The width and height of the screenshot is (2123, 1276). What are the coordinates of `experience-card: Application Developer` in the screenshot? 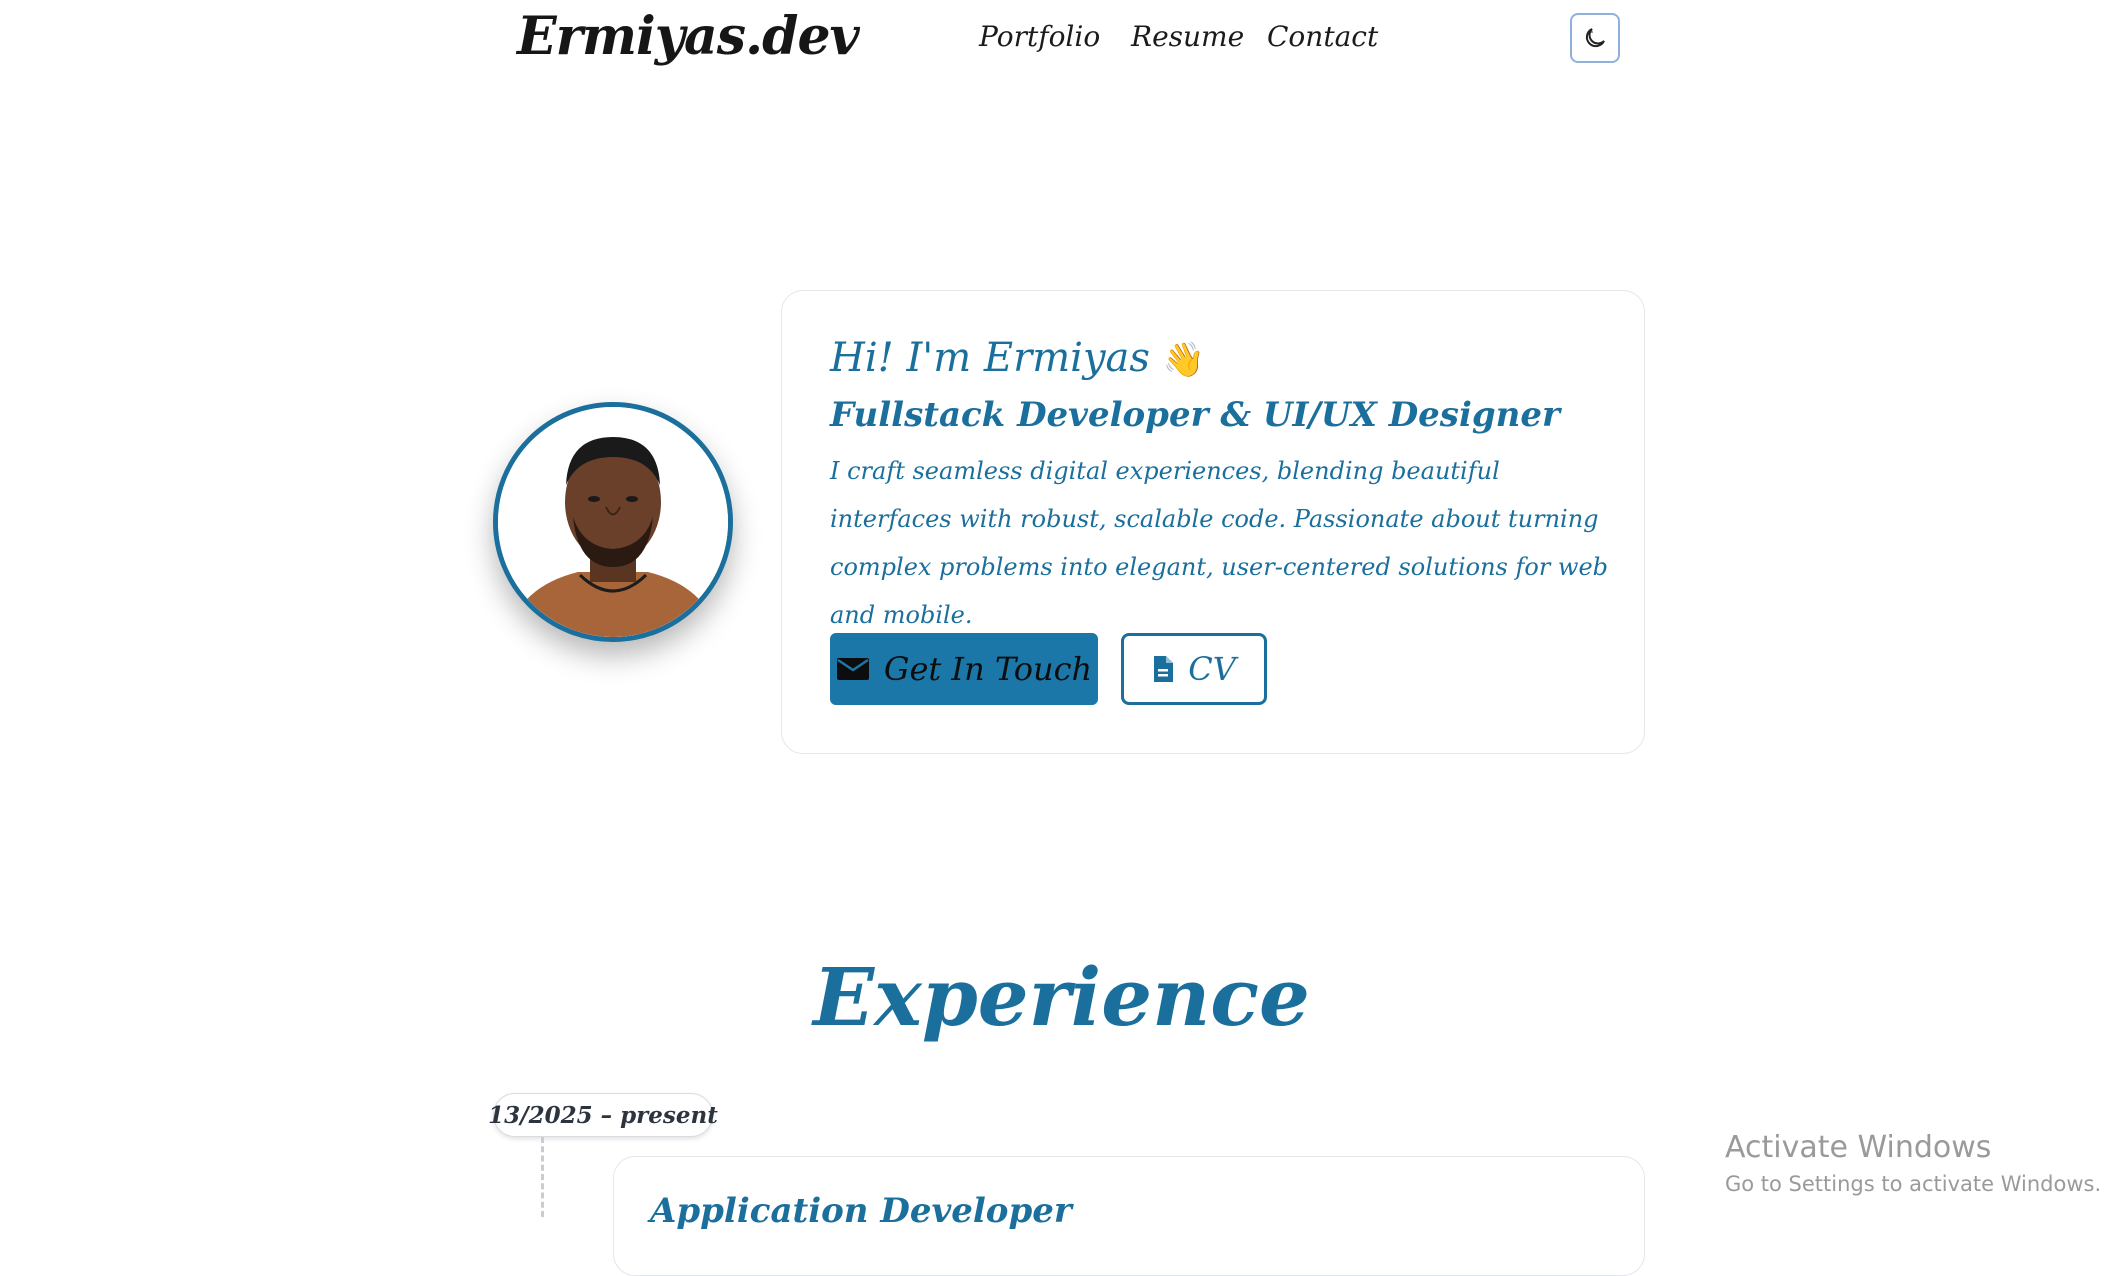 It's located at (1129, 1216).